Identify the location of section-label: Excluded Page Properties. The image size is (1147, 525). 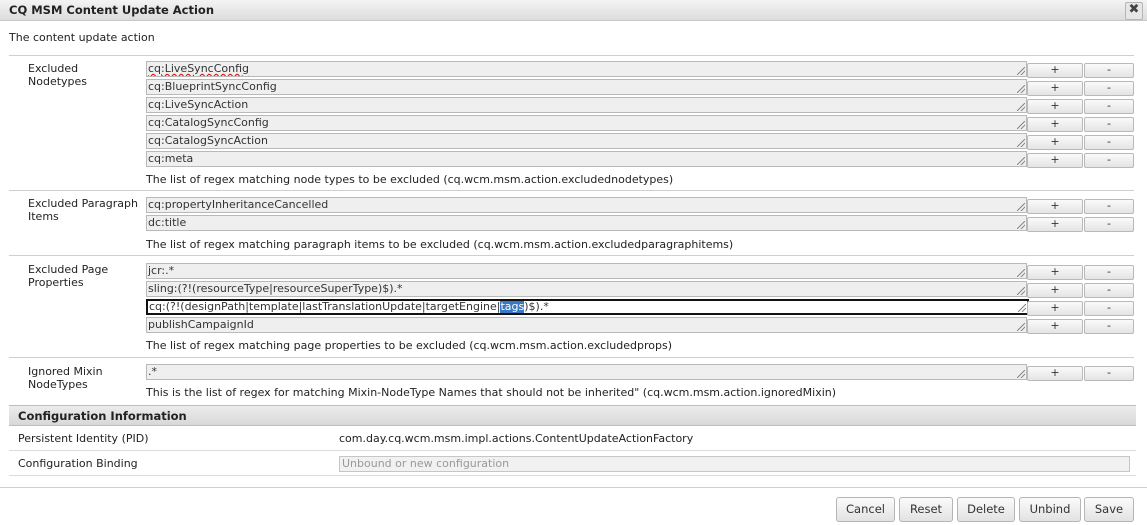
(68, 276).